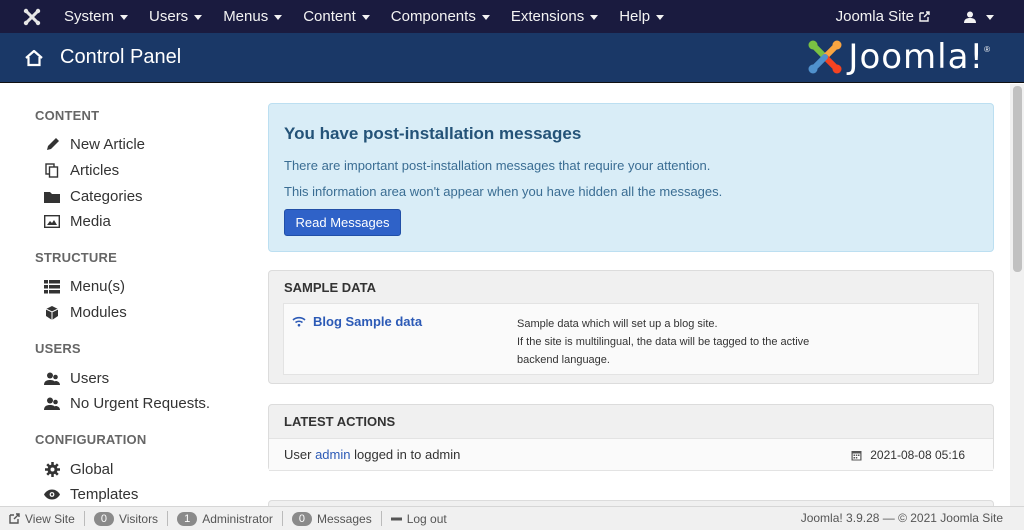  Describe the element at coordinates (14, 518) in the screenshot. I see `external-link-icon` at that location.